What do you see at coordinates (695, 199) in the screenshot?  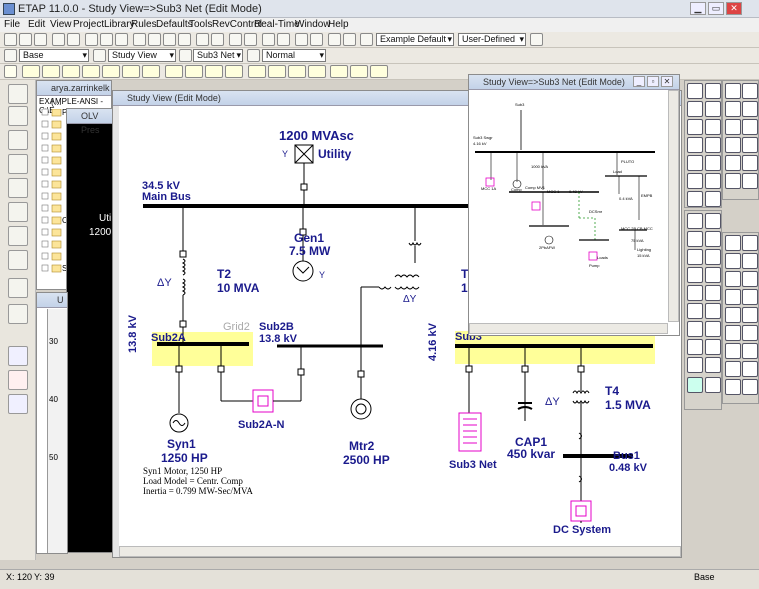 I see `capacitor-icon` at bounding box center [695, 199].